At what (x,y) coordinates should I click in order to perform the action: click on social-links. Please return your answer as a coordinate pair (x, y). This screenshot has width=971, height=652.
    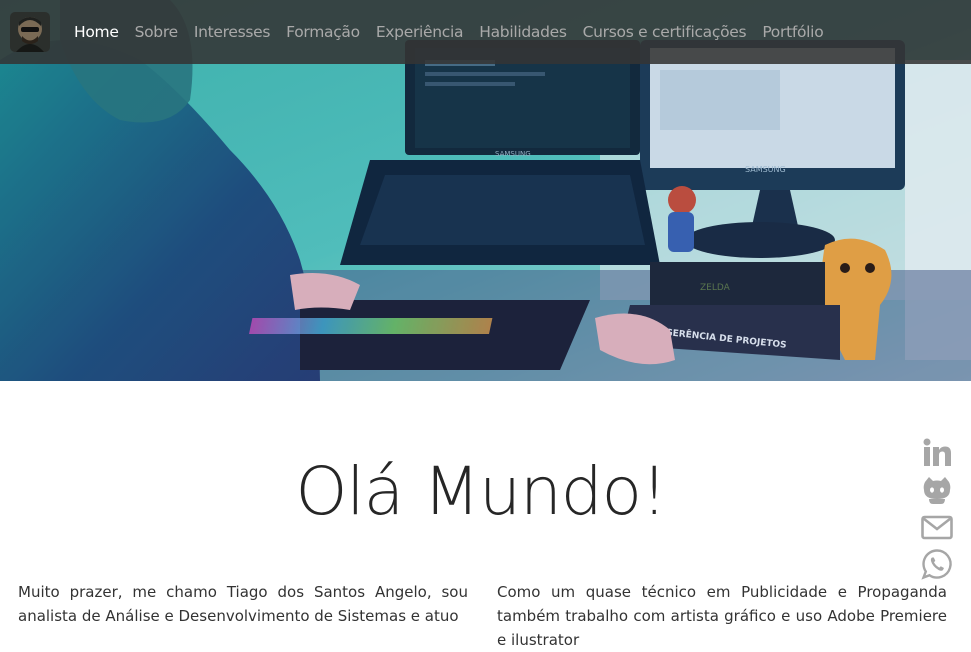
    Looking at the image, I should click on (937, 510).